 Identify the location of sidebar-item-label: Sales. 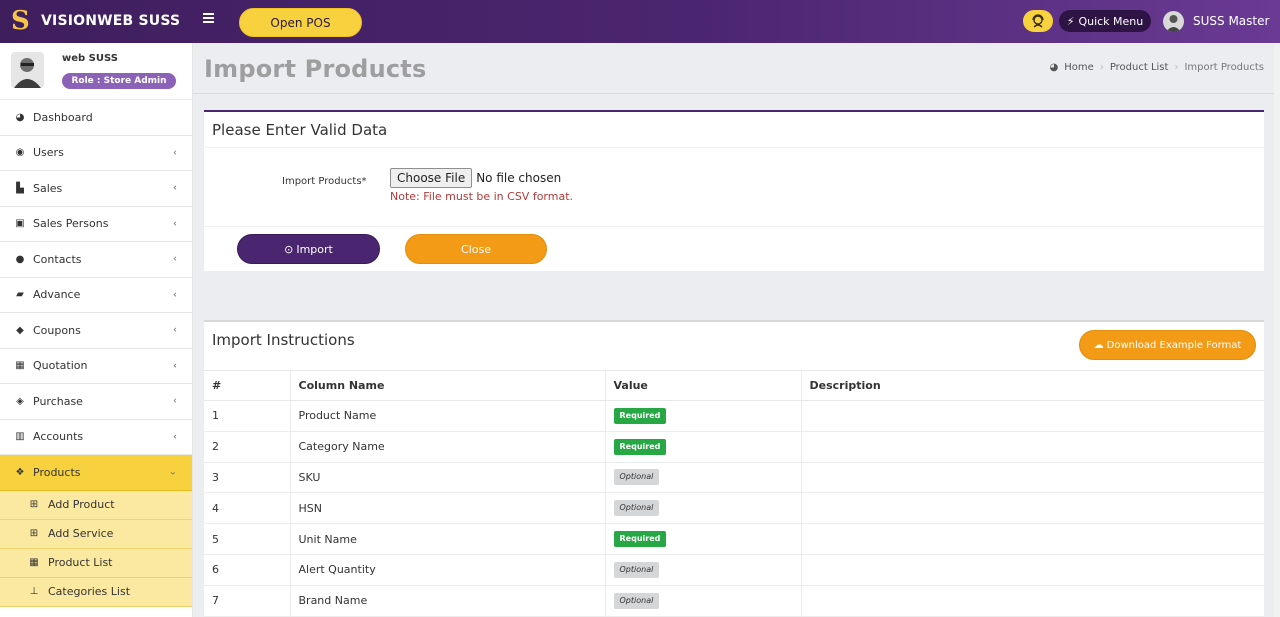
(48, 188).